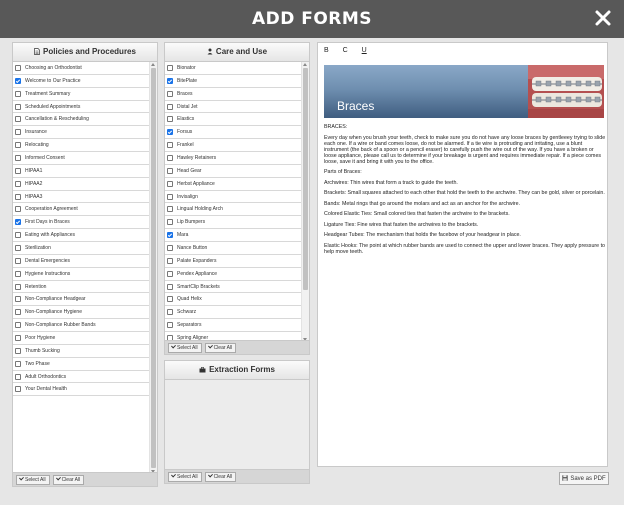  I want to click on list-item: Your Dental Health, so click(81, 390).